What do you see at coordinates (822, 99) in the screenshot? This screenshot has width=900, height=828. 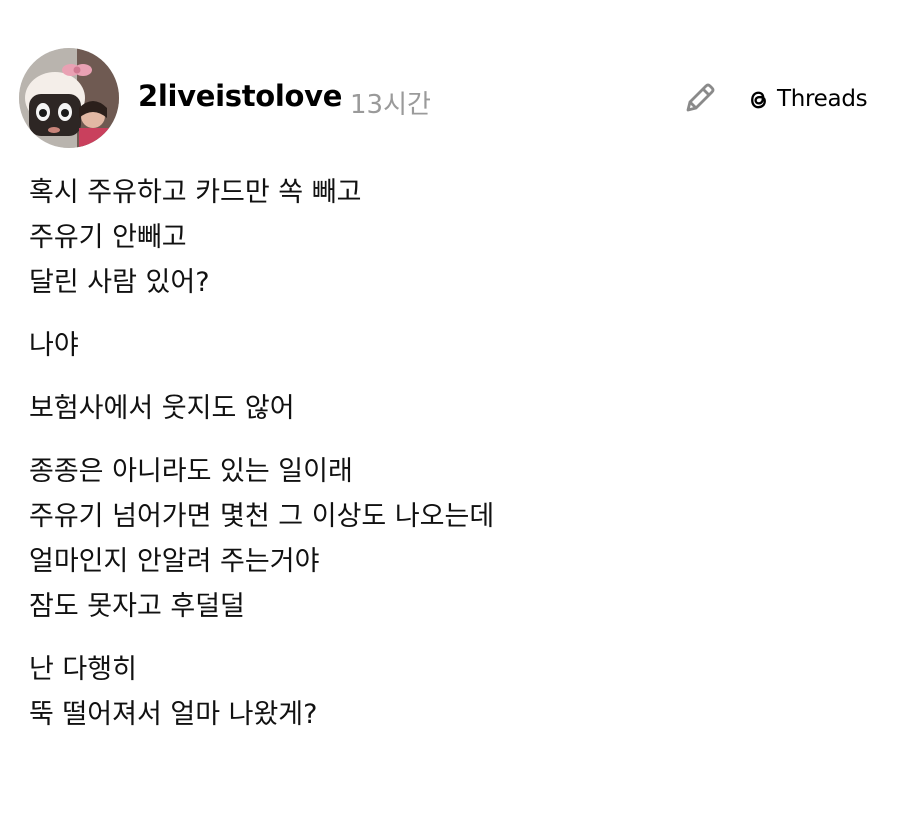 I see `threads-brand-label: Threads` at bounding box center [822, 99].